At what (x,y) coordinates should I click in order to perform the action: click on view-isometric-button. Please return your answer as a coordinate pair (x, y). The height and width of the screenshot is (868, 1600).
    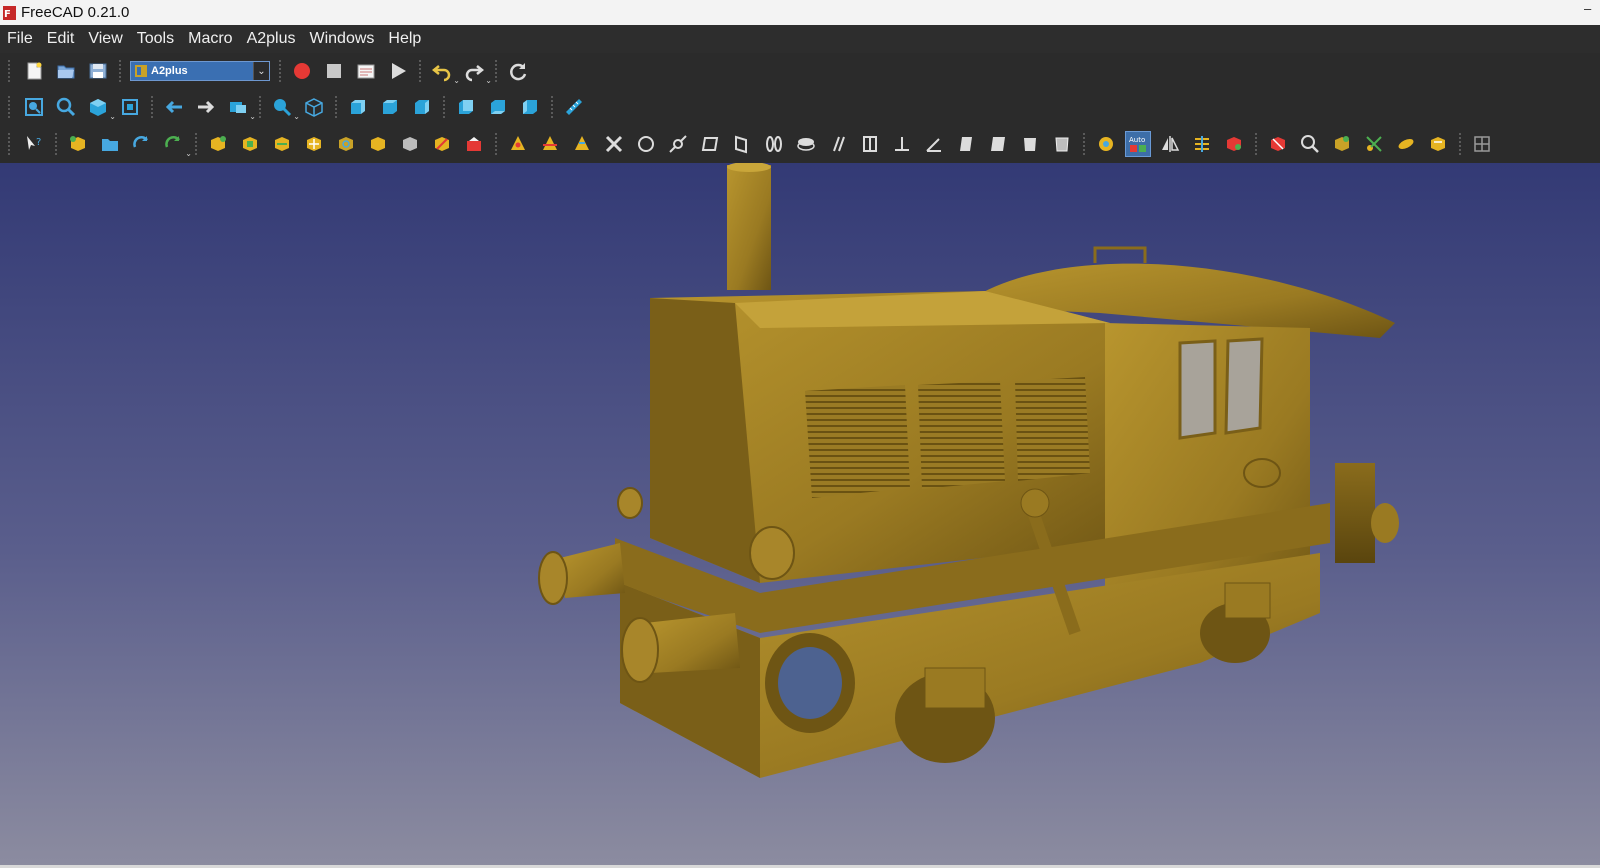
    Looking at the image, I should click on (314, 107).